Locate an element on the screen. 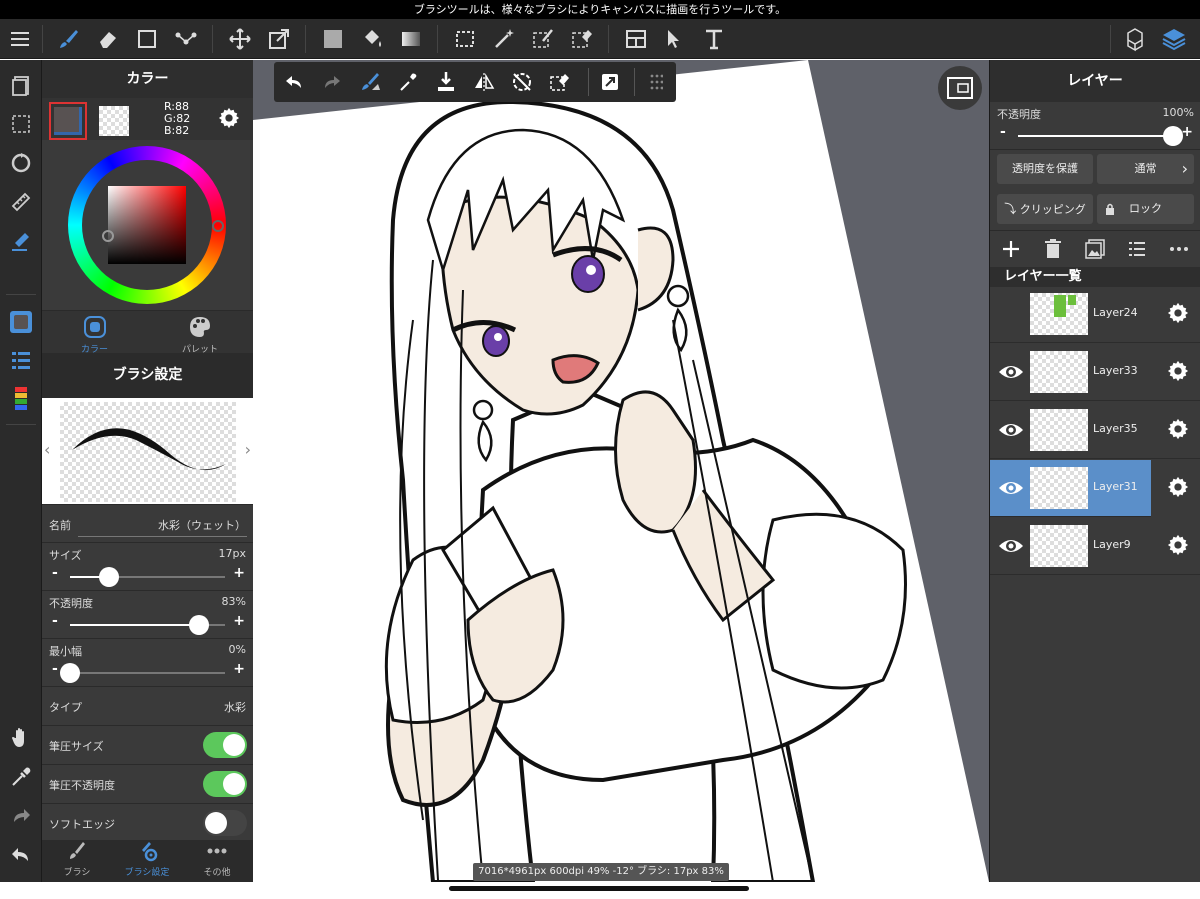 The image size is (1200, 899). tab-palette: パレット is located at coordinates (200, 335).